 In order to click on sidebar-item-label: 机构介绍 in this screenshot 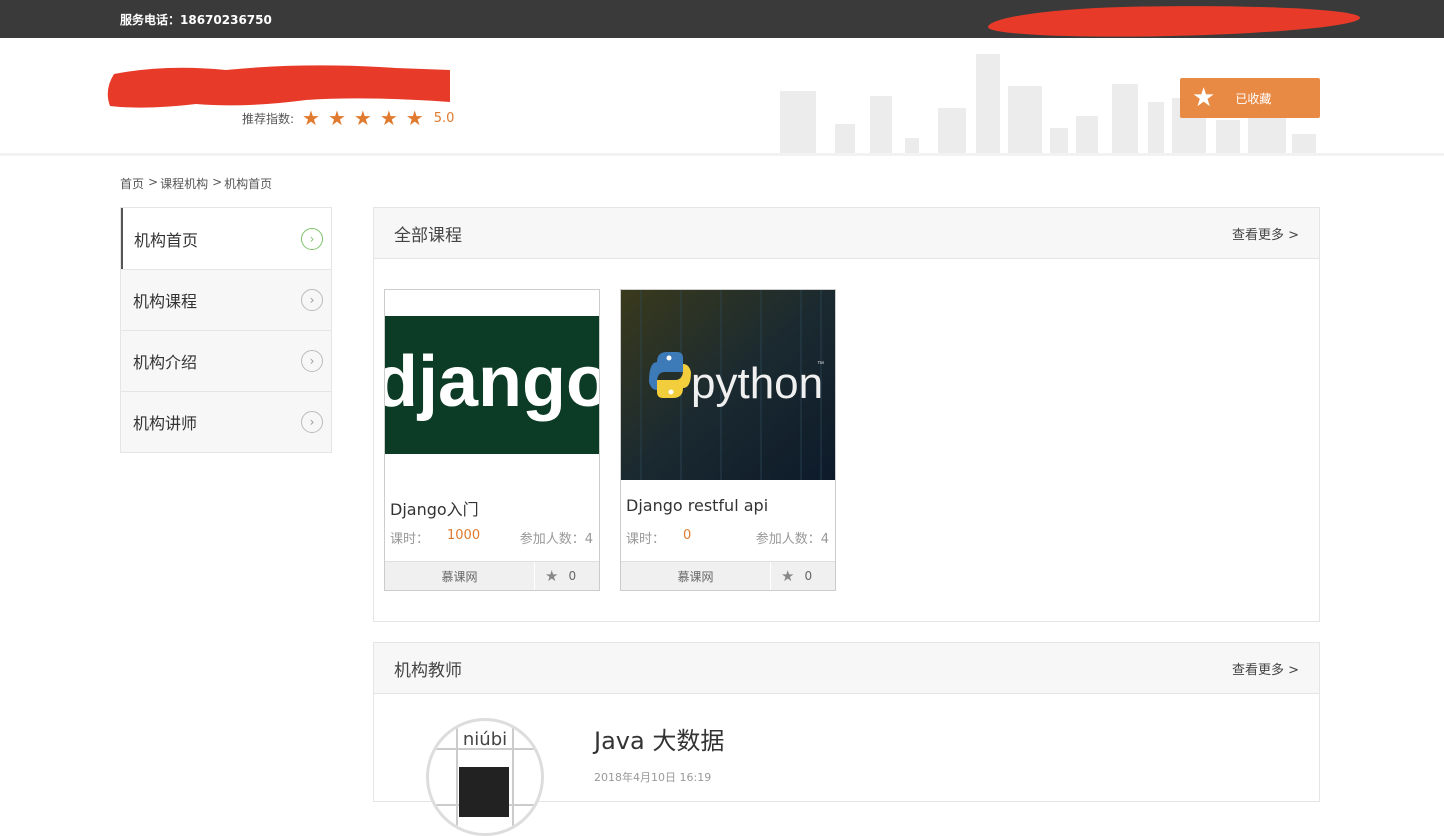, I will do `click(165, 362)`.